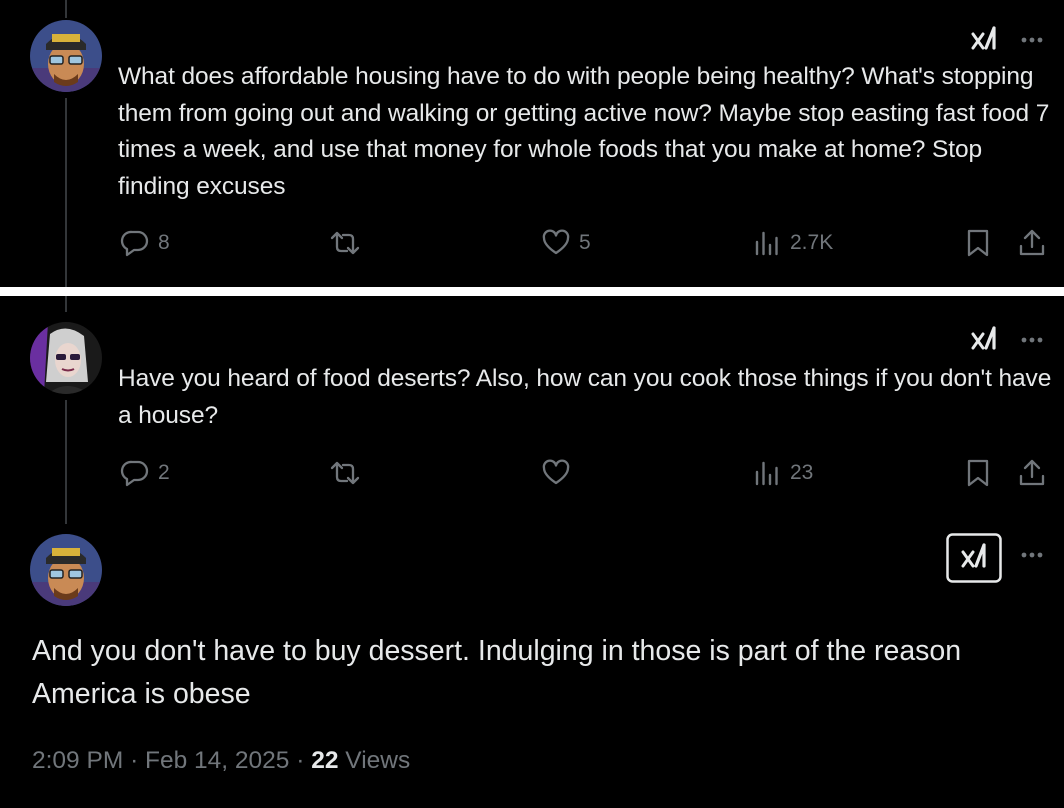  I want to click on views-count: 22, so click(325, 760).